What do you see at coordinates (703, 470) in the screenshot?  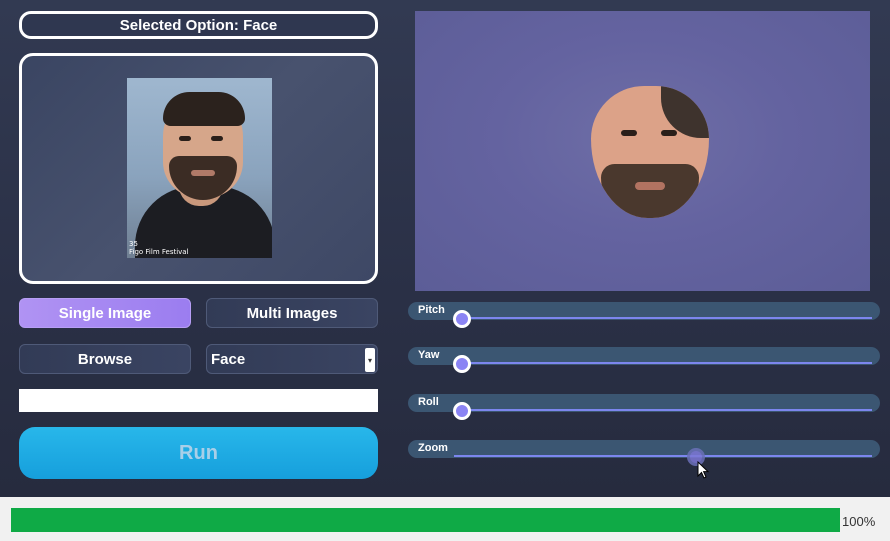 I see `mouse-cursor-icon` at bounding box center [703, 470].